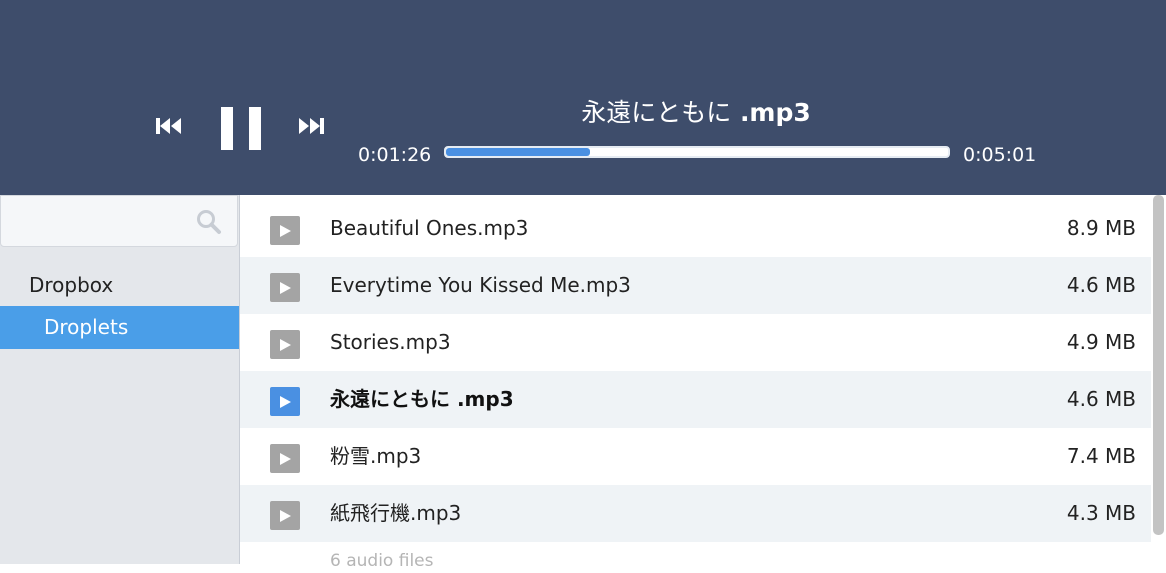  I want to click on file-name: 紙飛行機.mp3, so click(396, 513).